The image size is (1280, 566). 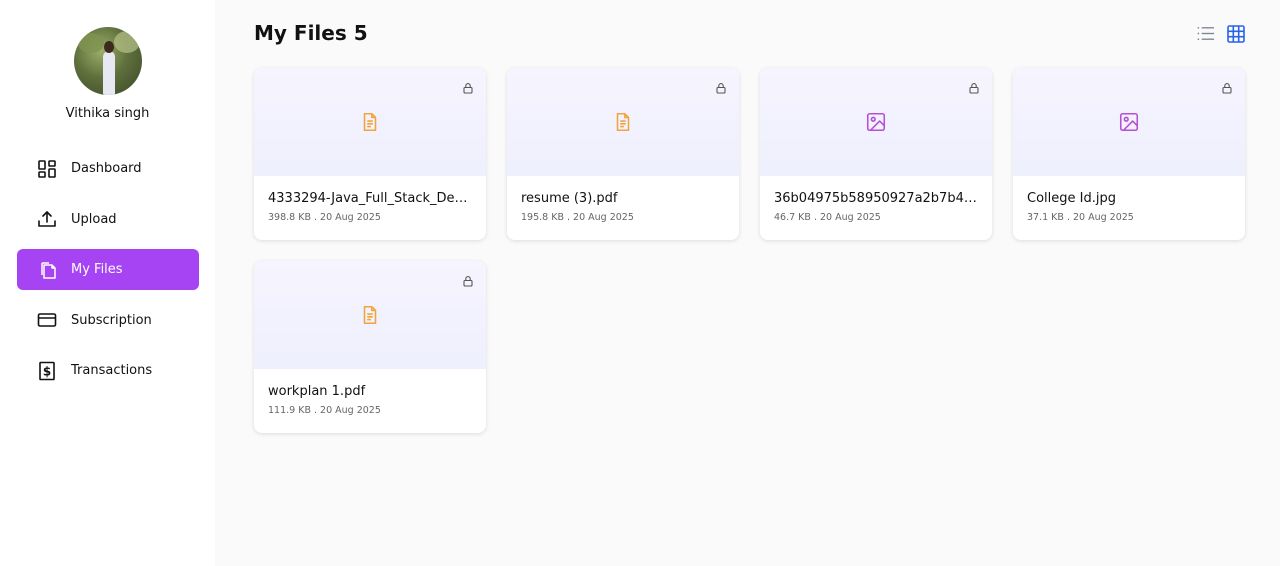 I want to click on file-card: workplan 1.pdf 111.9 KB . 20 Aug 2025, so click(x=370, y=347).